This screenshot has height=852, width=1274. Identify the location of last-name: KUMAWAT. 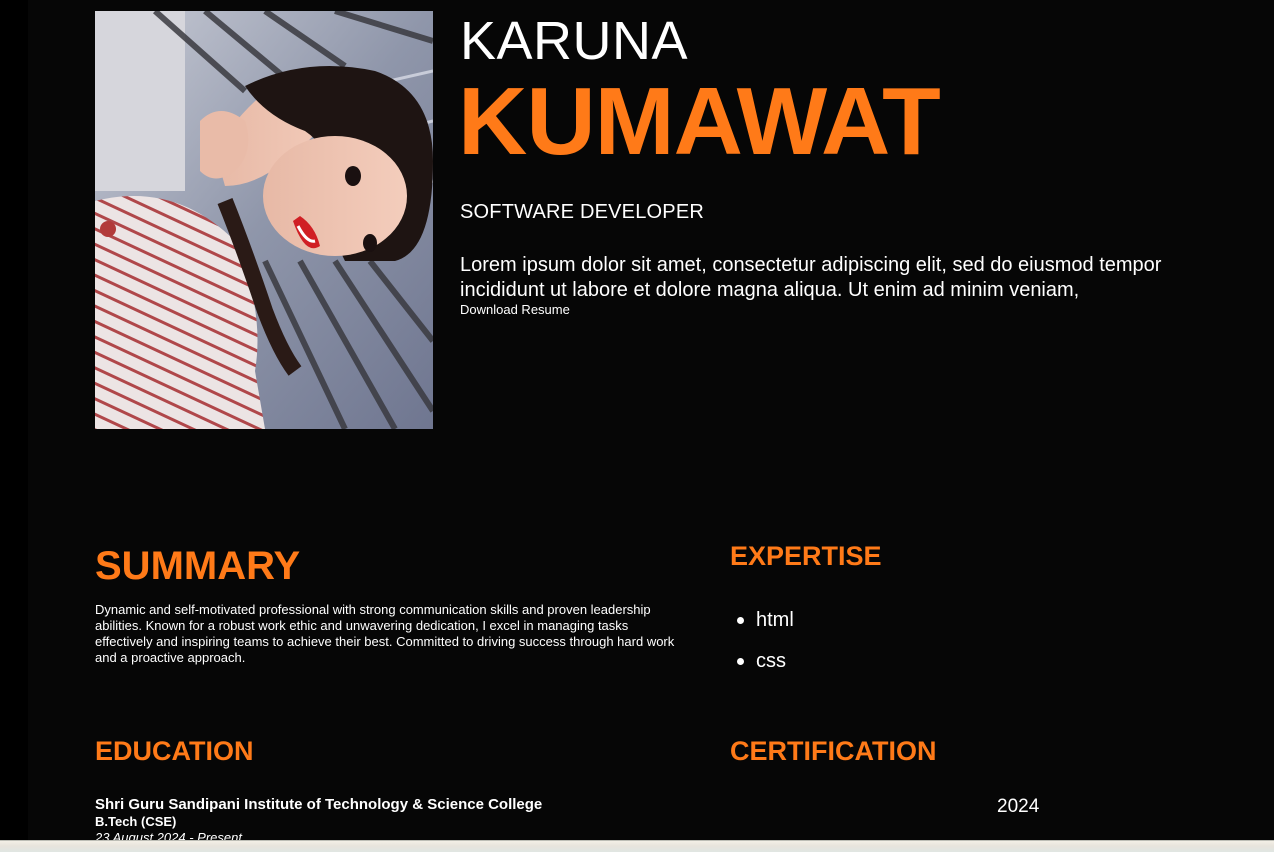
(699, 121).